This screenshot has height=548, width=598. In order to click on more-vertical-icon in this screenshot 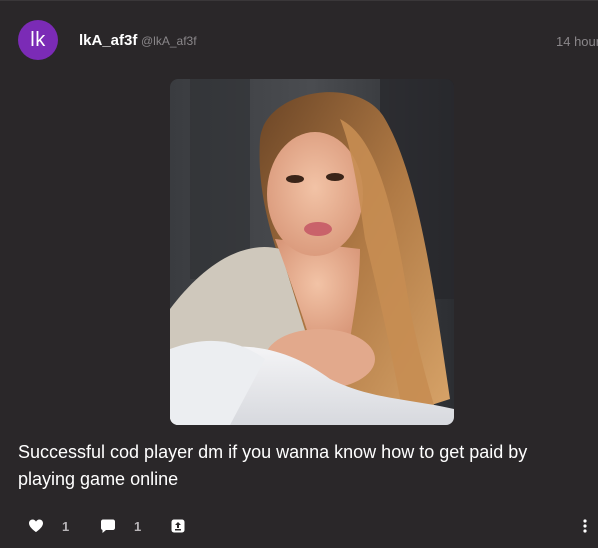, I will do `click(585, 526)`.